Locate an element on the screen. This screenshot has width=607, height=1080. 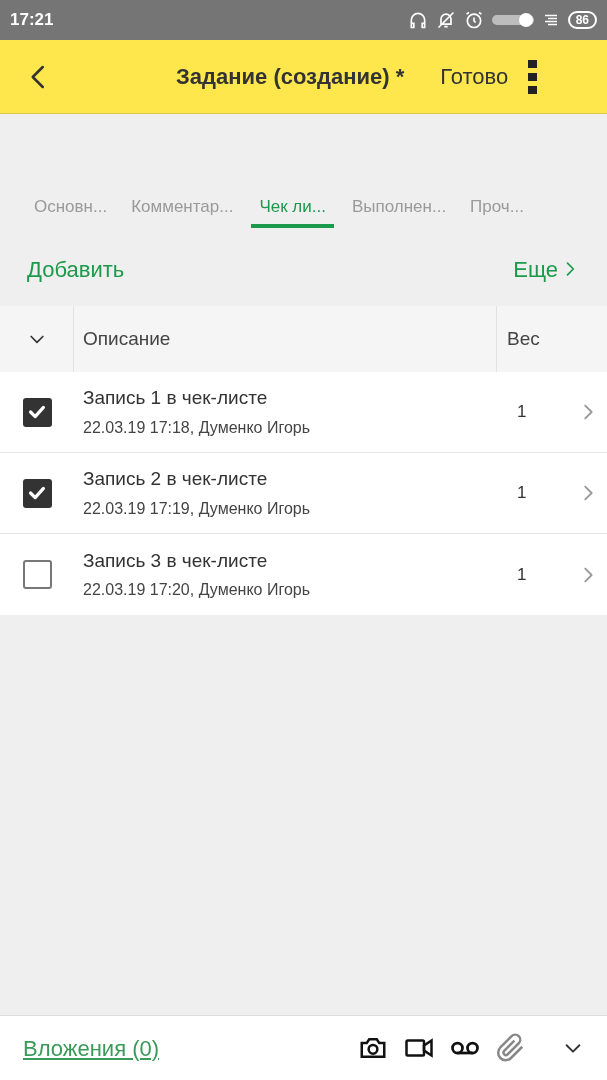
clock: 17:21 is located at coordinates (32, 20).